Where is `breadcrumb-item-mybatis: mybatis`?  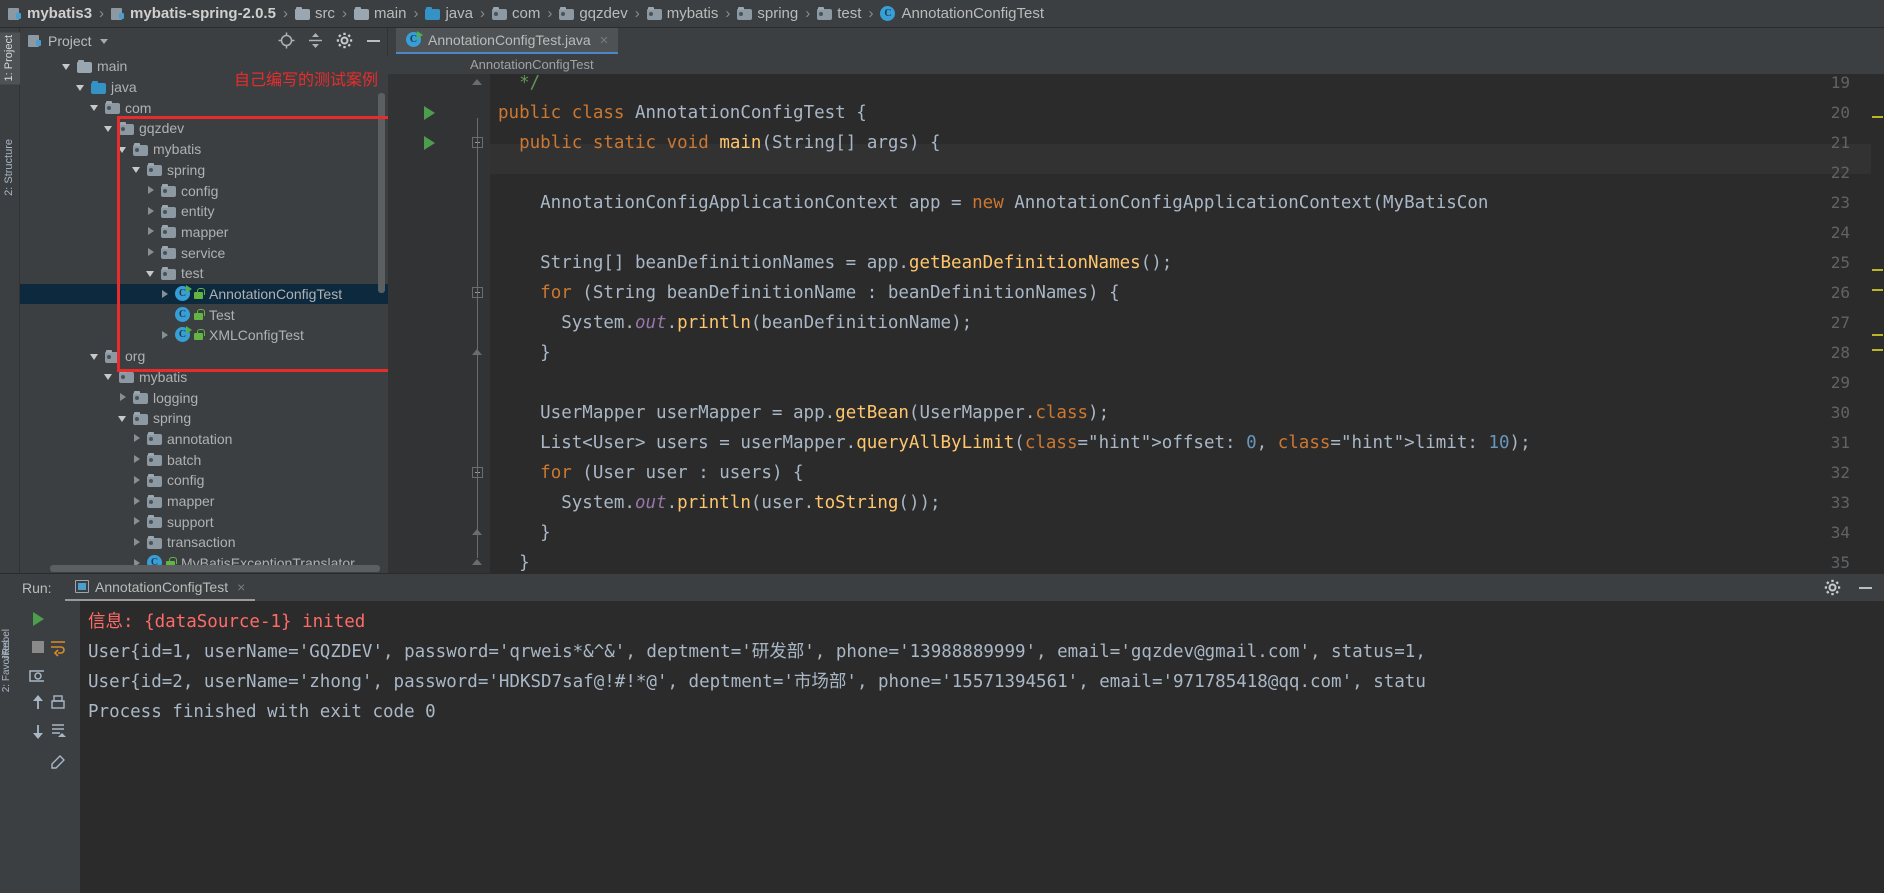 breadcrumb-item-mybatis: mybatis is located at coordinates (683, 14).